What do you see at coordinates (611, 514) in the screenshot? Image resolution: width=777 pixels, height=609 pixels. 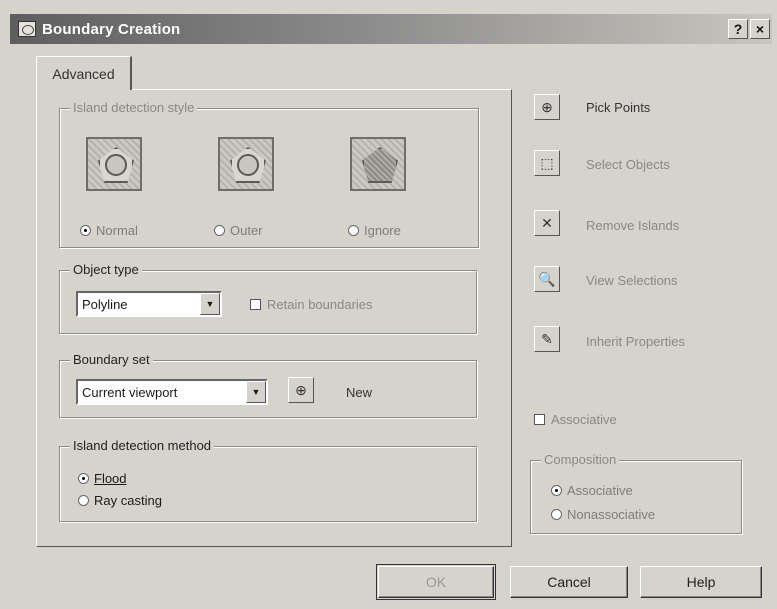 I see `radio-nonassociative-label: Nonassociative` at bounding box center [611, 514].